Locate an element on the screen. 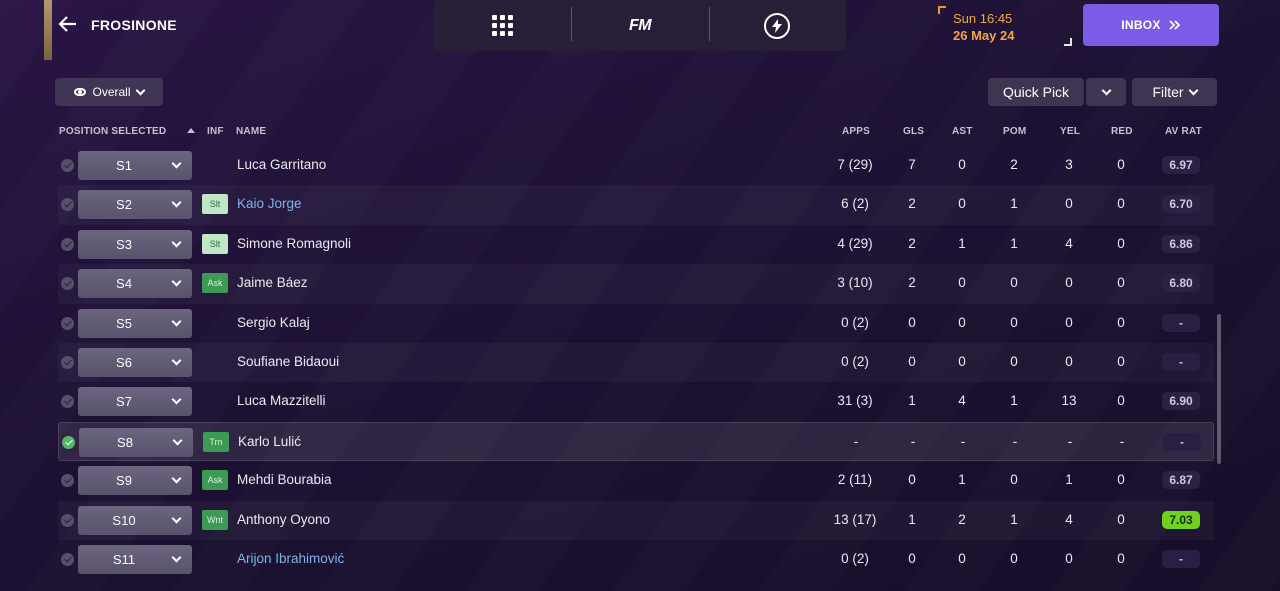 The width and height of the screenshot is (1280, 591). quick-pick-button: Quick Pick is located at coordinates (1036, 92).